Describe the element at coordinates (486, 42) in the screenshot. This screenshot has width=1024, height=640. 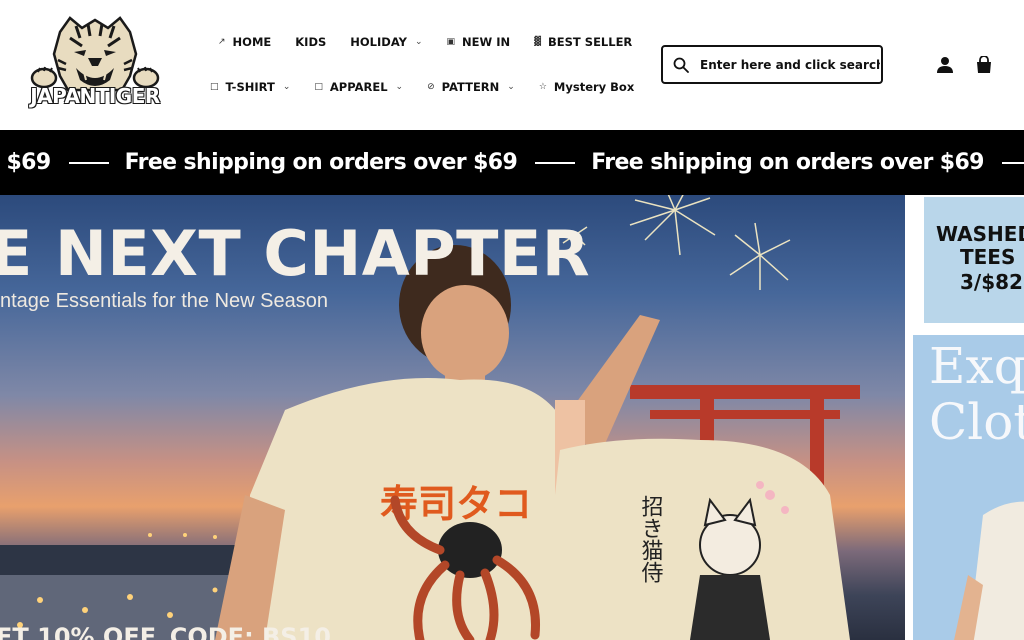
I see `nav-new-in-label: NEW IN` at that location.